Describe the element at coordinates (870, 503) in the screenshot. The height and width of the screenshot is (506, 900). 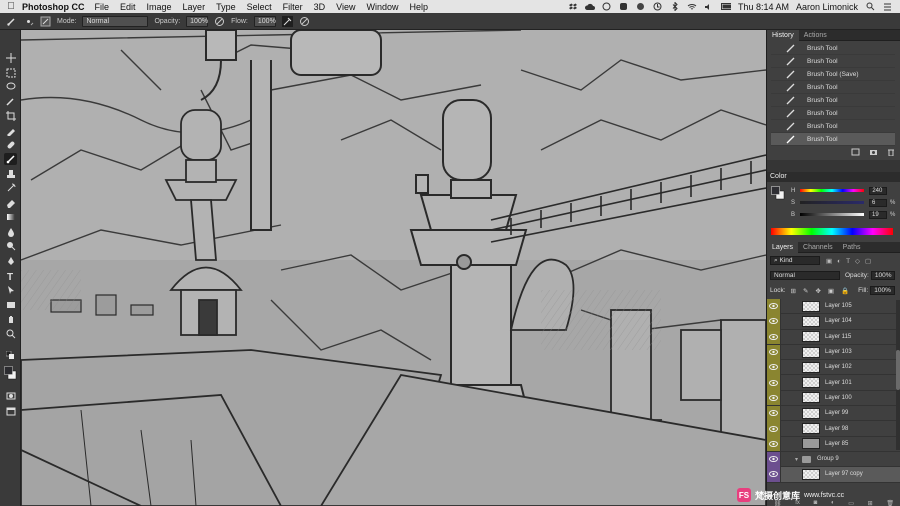
I see `new-layer-icon: ⊞` at that location.